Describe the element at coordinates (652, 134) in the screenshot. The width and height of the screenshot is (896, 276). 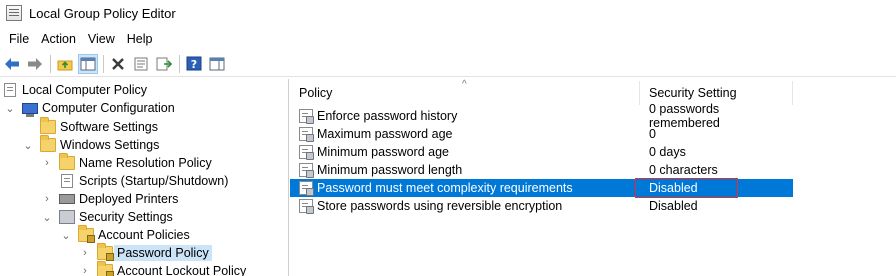
I see `security-setting-value: 0` at that location.